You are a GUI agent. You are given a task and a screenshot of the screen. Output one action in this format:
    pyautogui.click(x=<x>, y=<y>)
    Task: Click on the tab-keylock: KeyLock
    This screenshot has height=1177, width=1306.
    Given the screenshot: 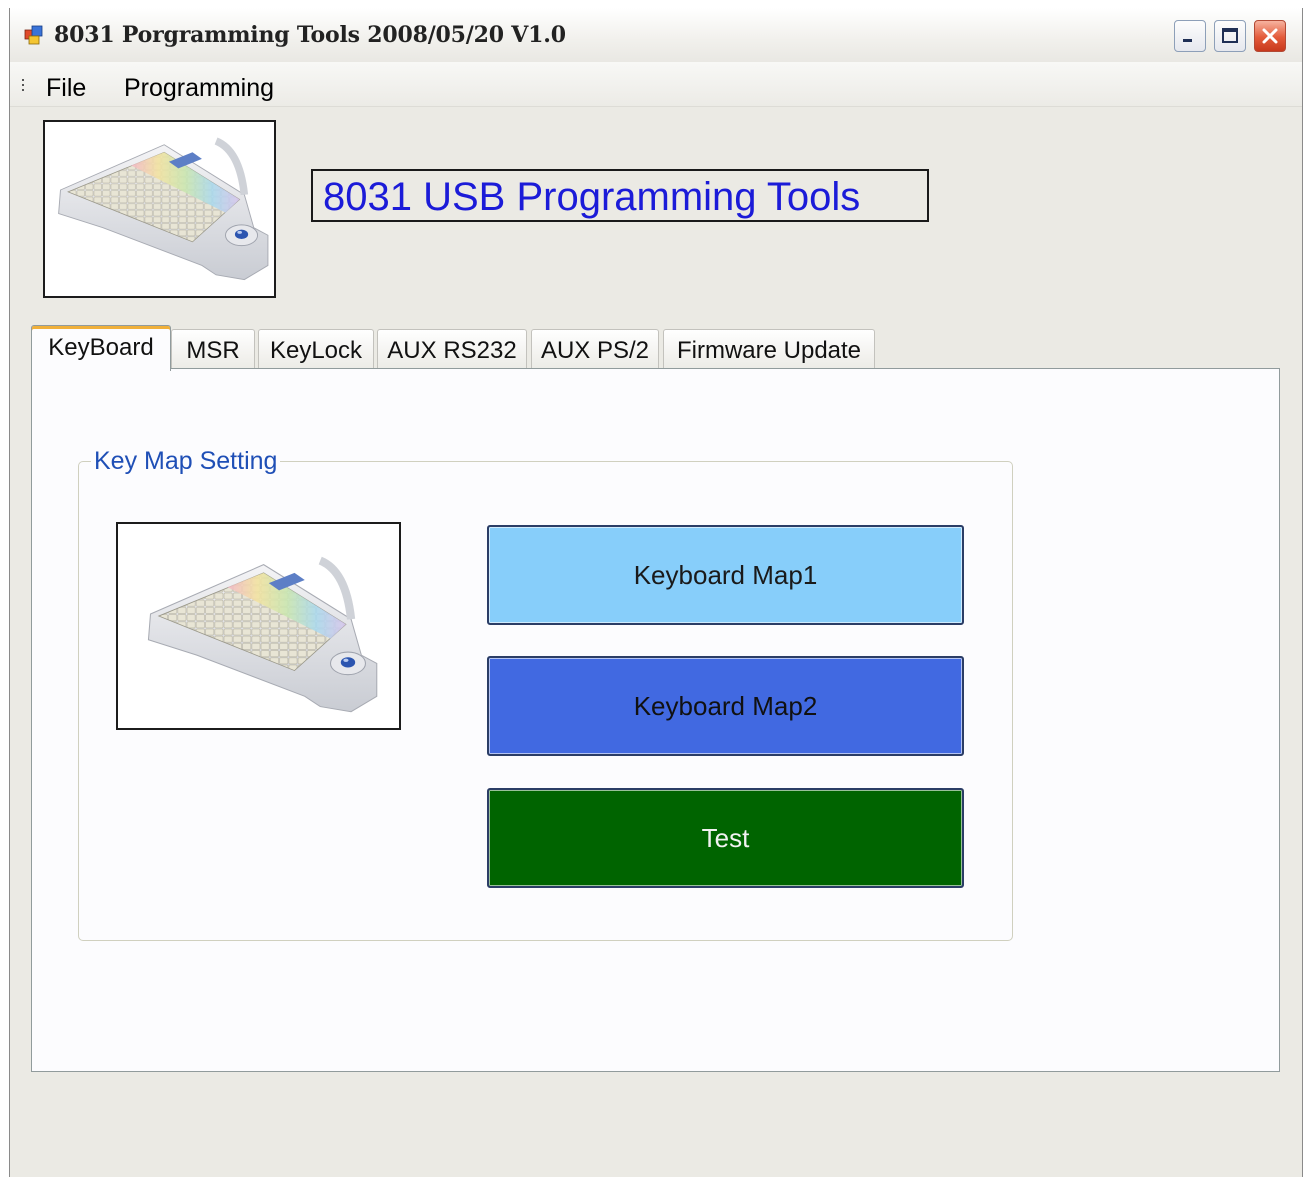 What is the action you would take?
    pyautogui.click(x=316, y=349)
    